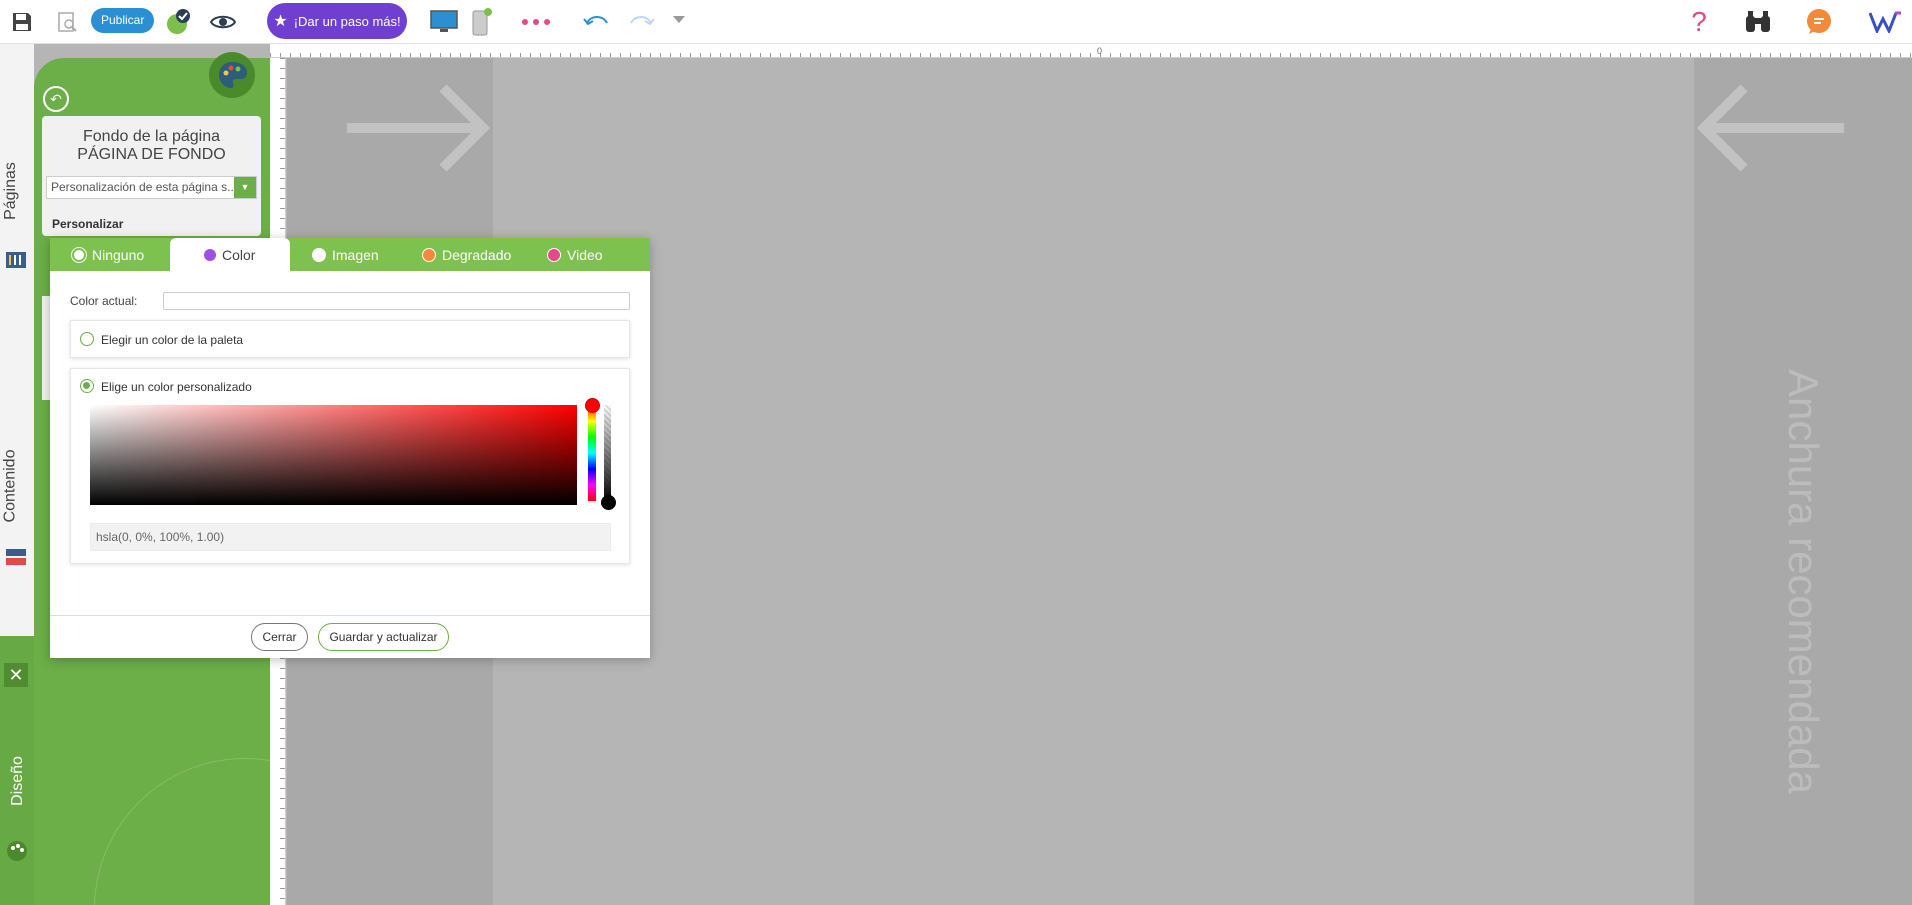 Image resolution: width=1912 pixels, height=905 pixels. Describe the element at coordinates (350, 615) in the screenshot. I see `dialog-footer-divider` at that location.